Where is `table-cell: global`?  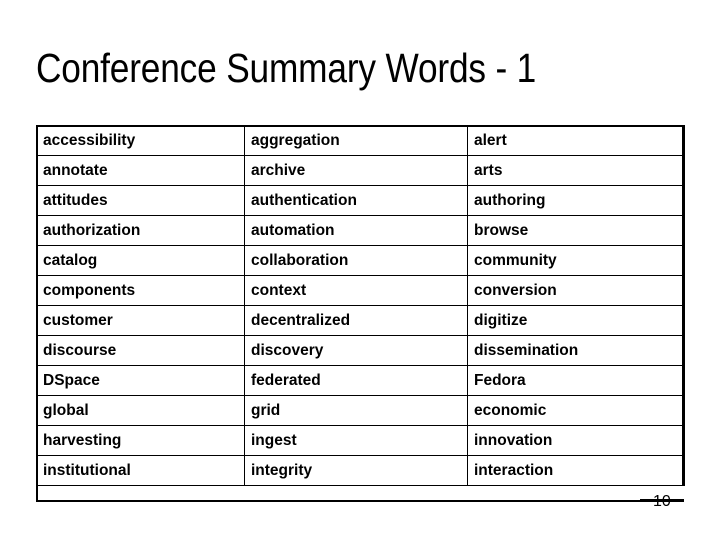 table-cell: global is located at coordinates (140, 410).